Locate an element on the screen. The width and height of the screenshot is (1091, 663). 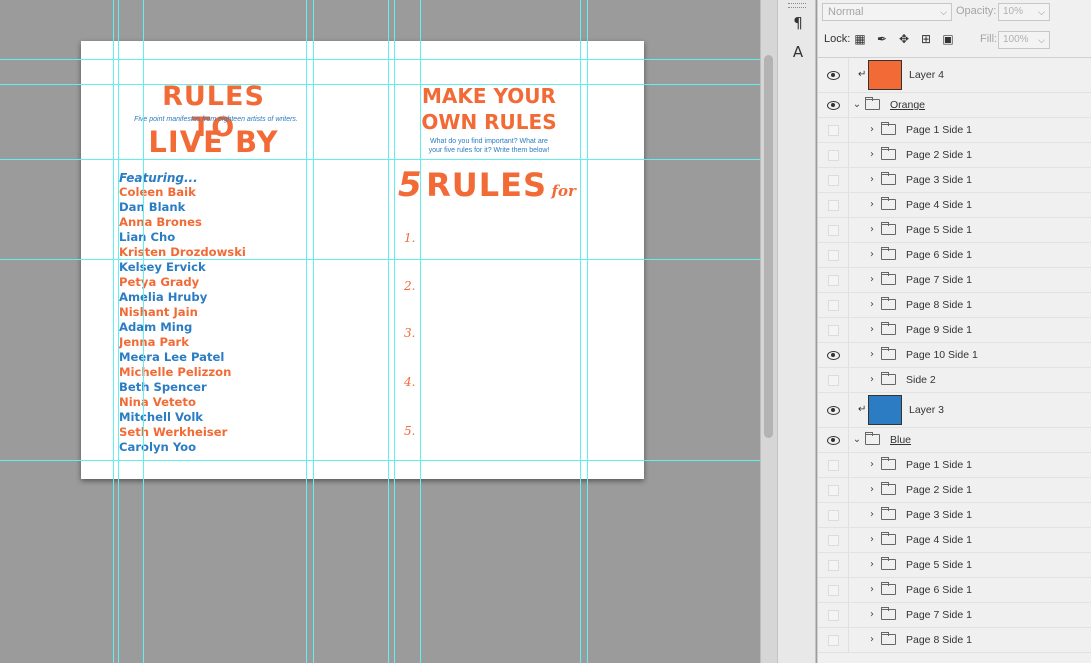
layer-row: ↵ Layer 4 is located at coordinates (954, 75).